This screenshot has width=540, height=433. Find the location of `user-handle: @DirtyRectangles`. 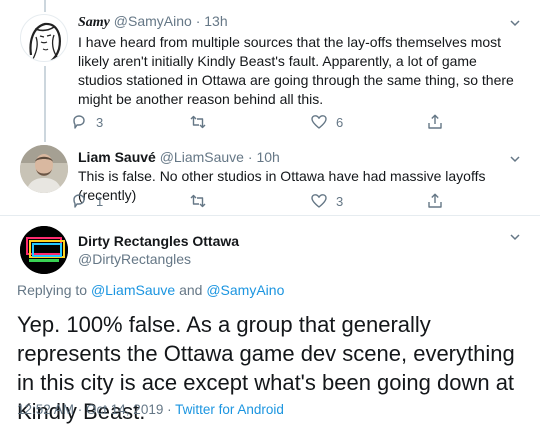

user-handle: @DirtyRectangles is located at coordinates (134, 259).